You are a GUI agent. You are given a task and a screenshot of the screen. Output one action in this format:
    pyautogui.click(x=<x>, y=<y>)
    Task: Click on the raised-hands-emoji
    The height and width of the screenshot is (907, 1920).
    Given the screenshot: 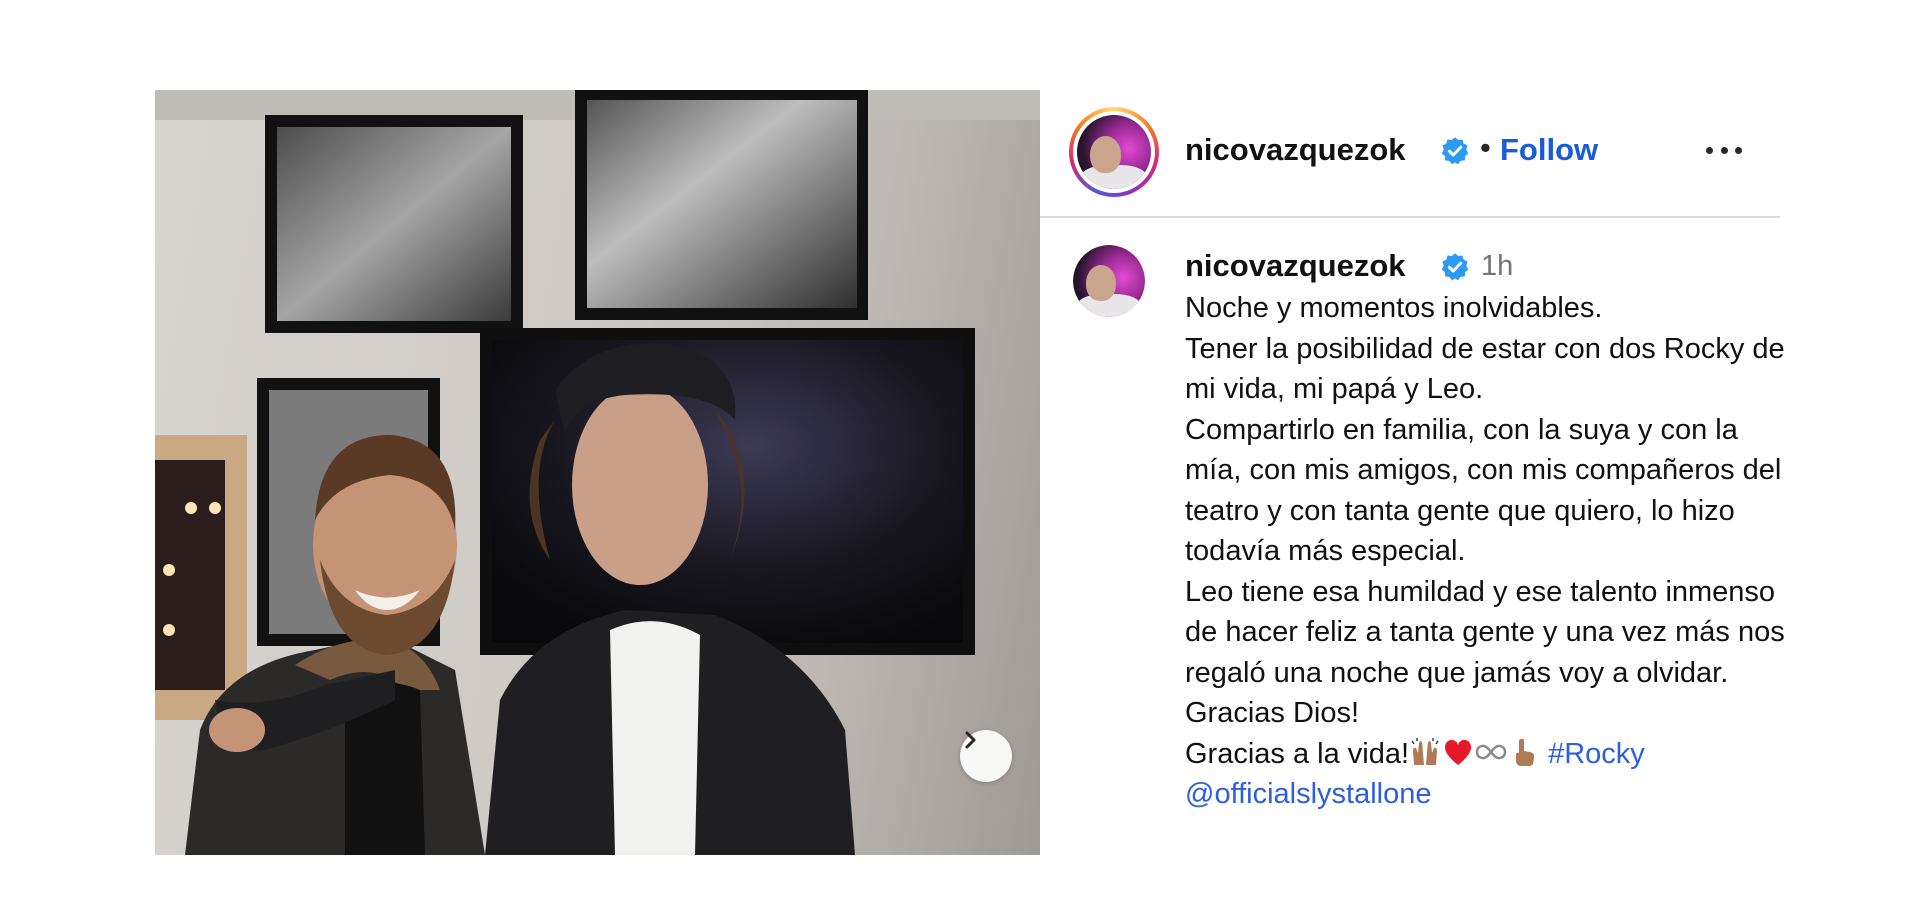 What is the action you would take?
    pyautogui.click(x=1425, y=751)
    